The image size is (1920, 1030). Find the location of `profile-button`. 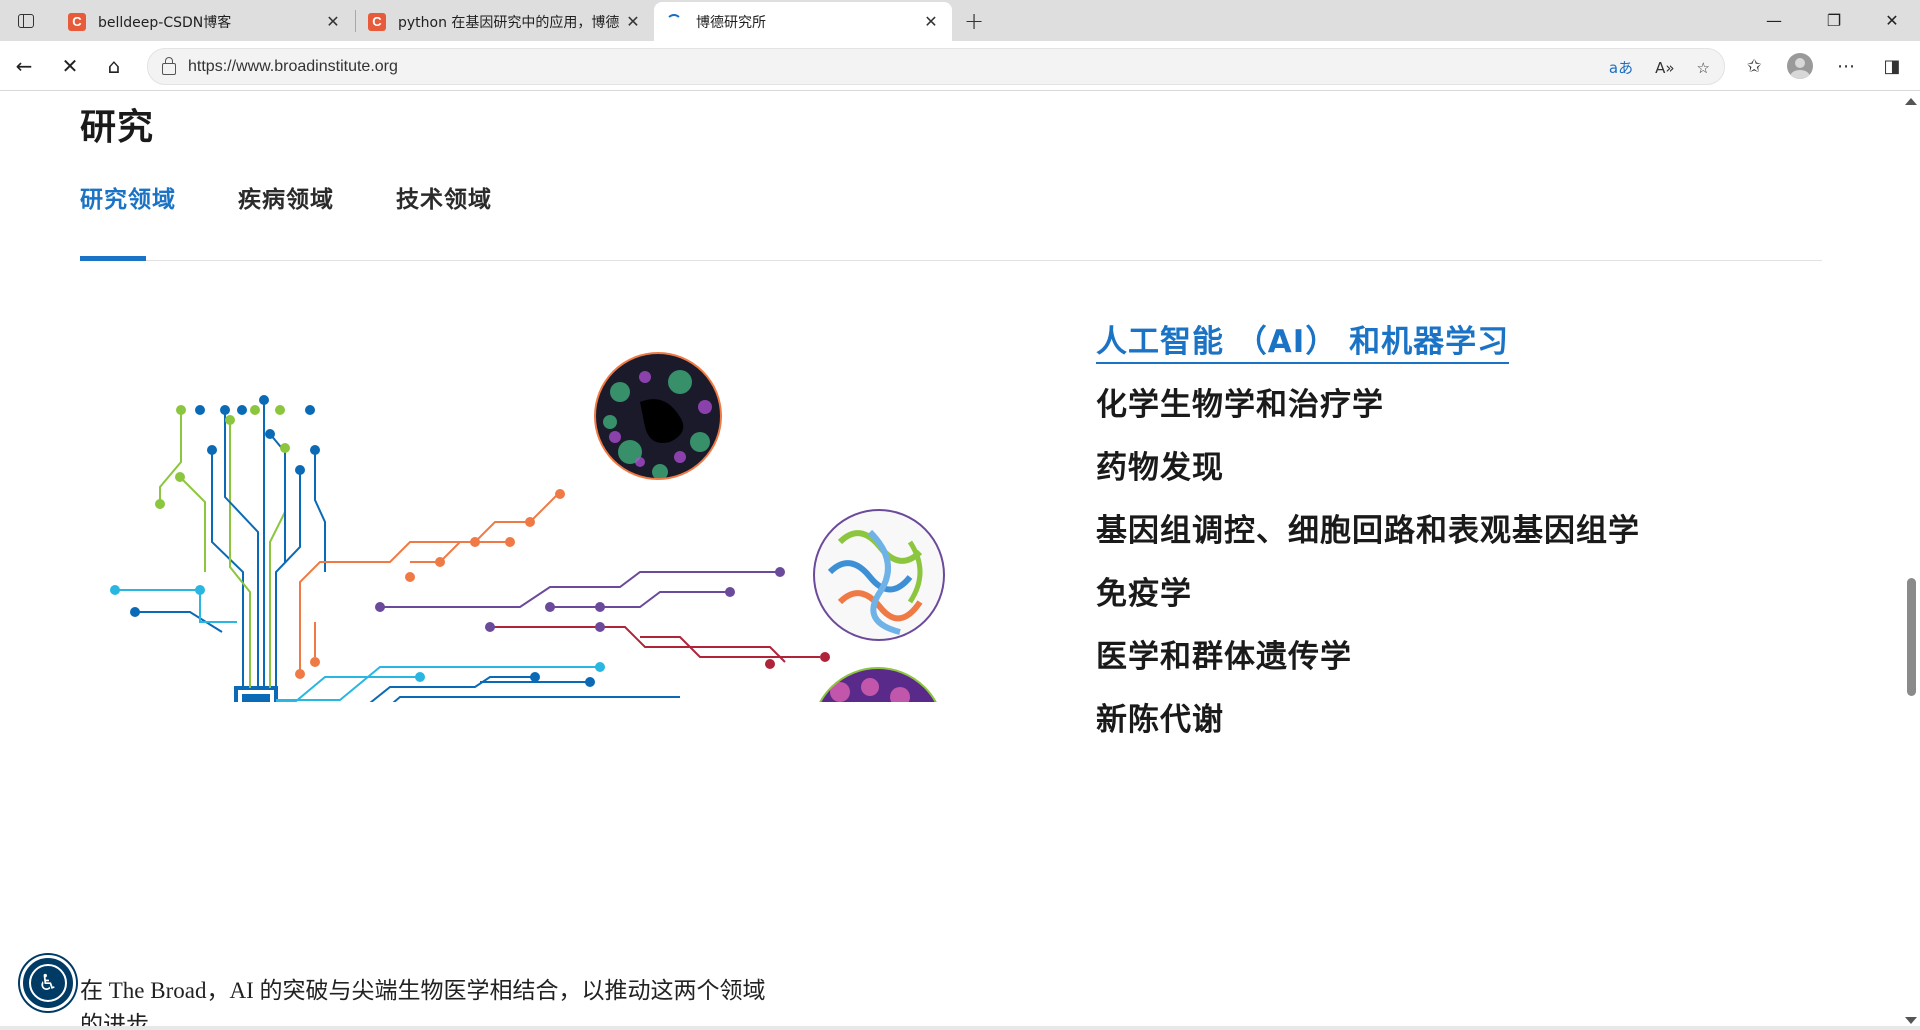

profile-button is located at coordinates (1800, 66).